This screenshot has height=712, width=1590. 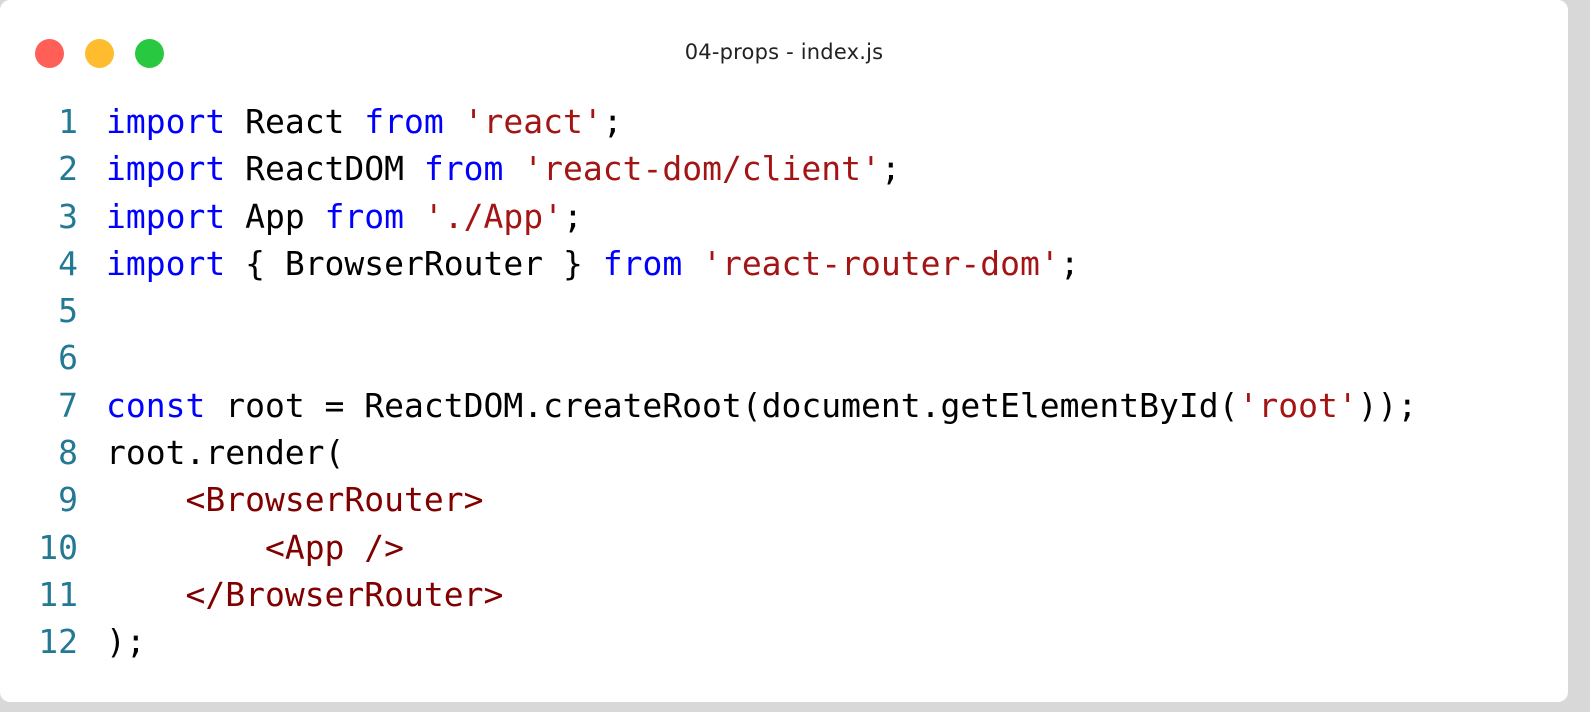 What do you see at coordinates (295, 121) in the screenshot?
I see `code-token: React` at bounding box center [295, 121].